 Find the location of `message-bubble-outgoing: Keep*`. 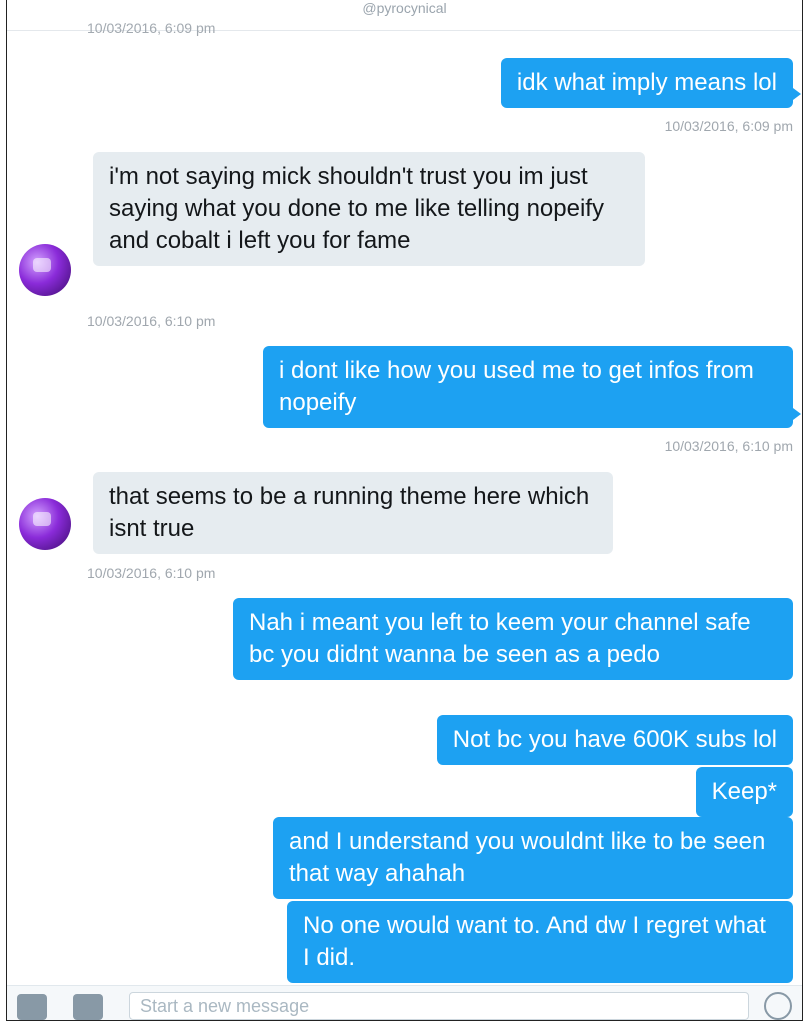

message-bubble-outgoing: Keep* is located at coordinates (744, 792).